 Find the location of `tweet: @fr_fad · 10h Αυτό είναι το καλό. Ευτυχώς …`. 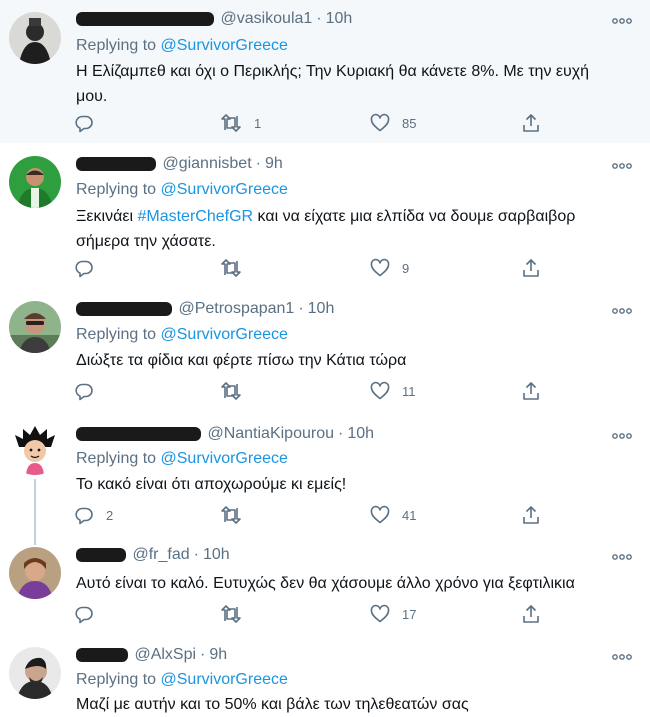

tweet: @fr_fad · 10h Αυτό είναι το καλό. Ευτυχώς … is located at coordinates (325, 585).